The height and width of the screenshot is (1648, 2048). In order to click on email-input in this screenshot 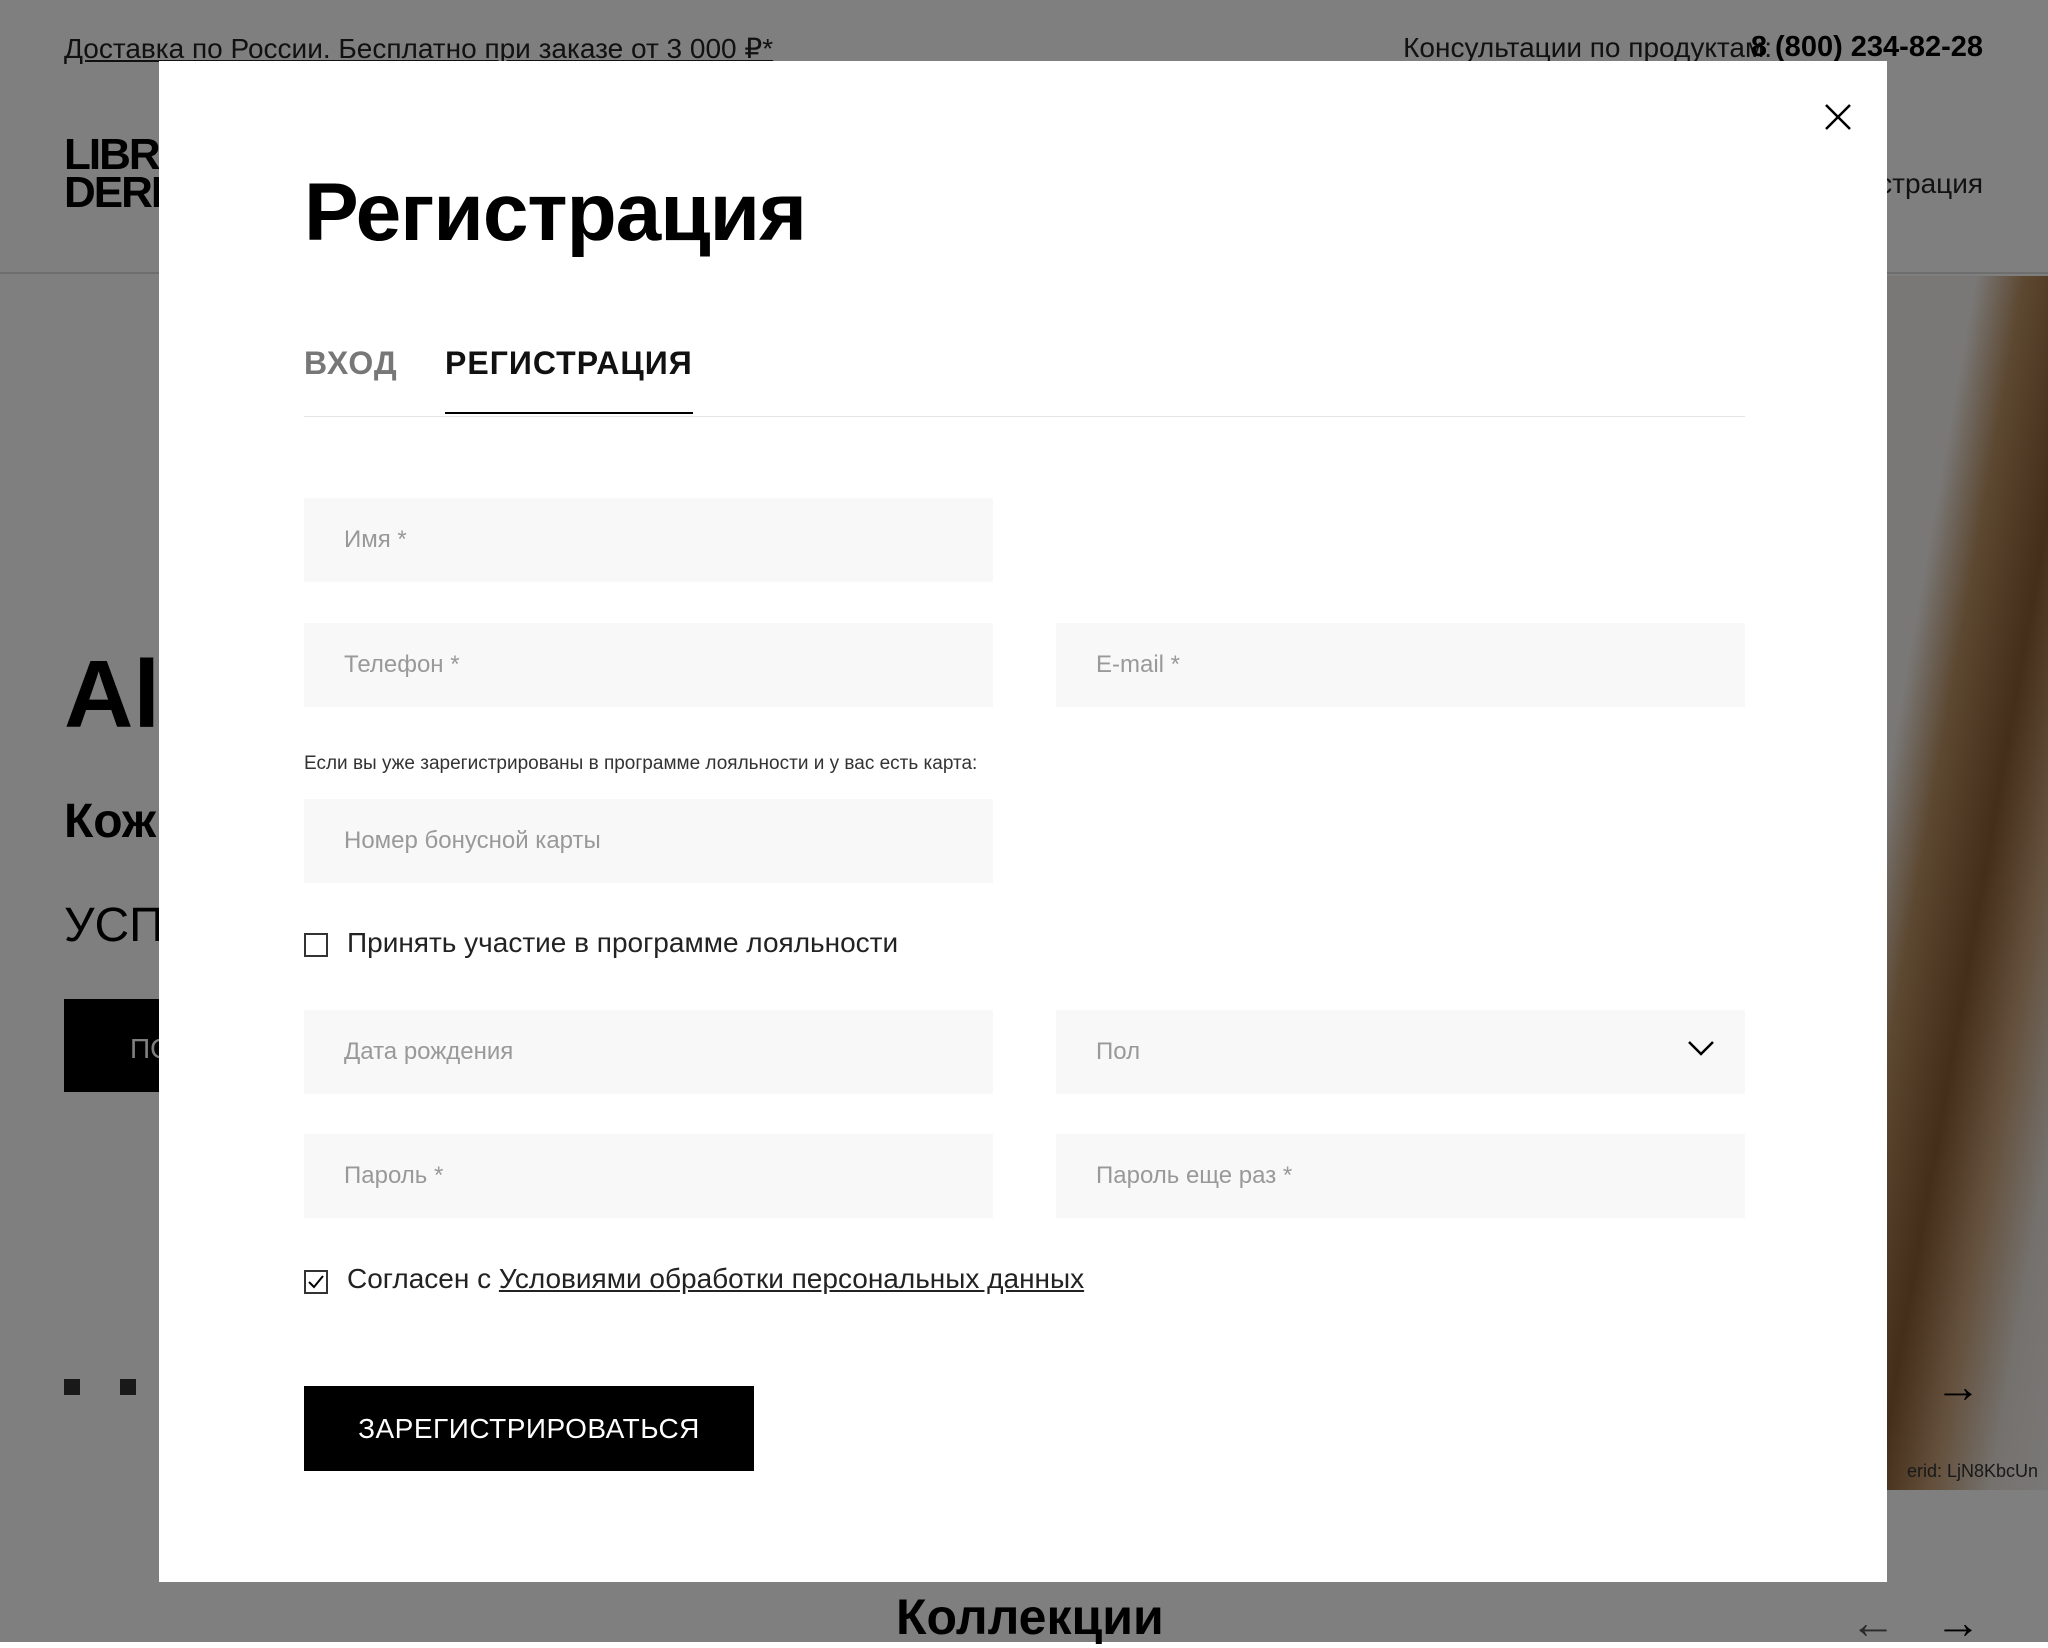, I will do `click(1400, 665)`.